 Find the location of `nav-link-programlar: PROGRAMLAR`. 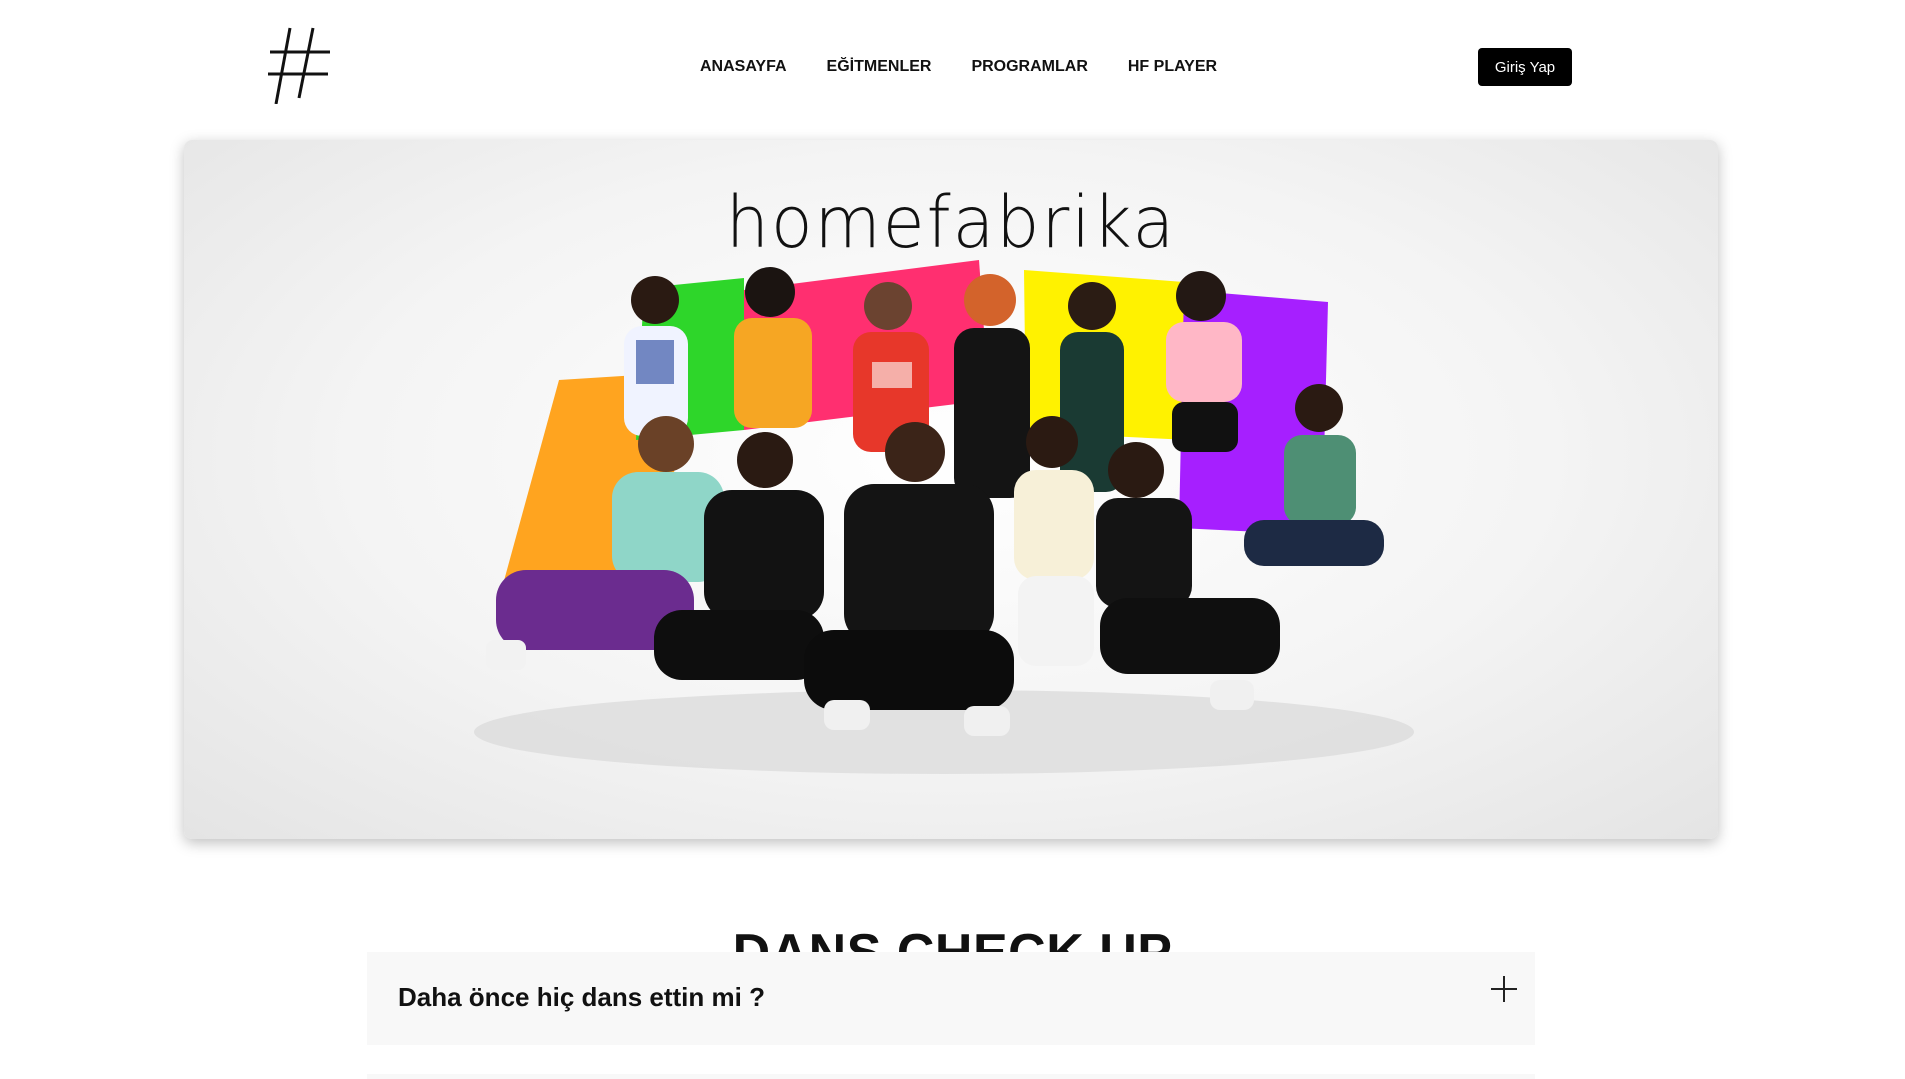

nav-link-programlar: PROGRAMLAR is located at coordinates (1029, 66).